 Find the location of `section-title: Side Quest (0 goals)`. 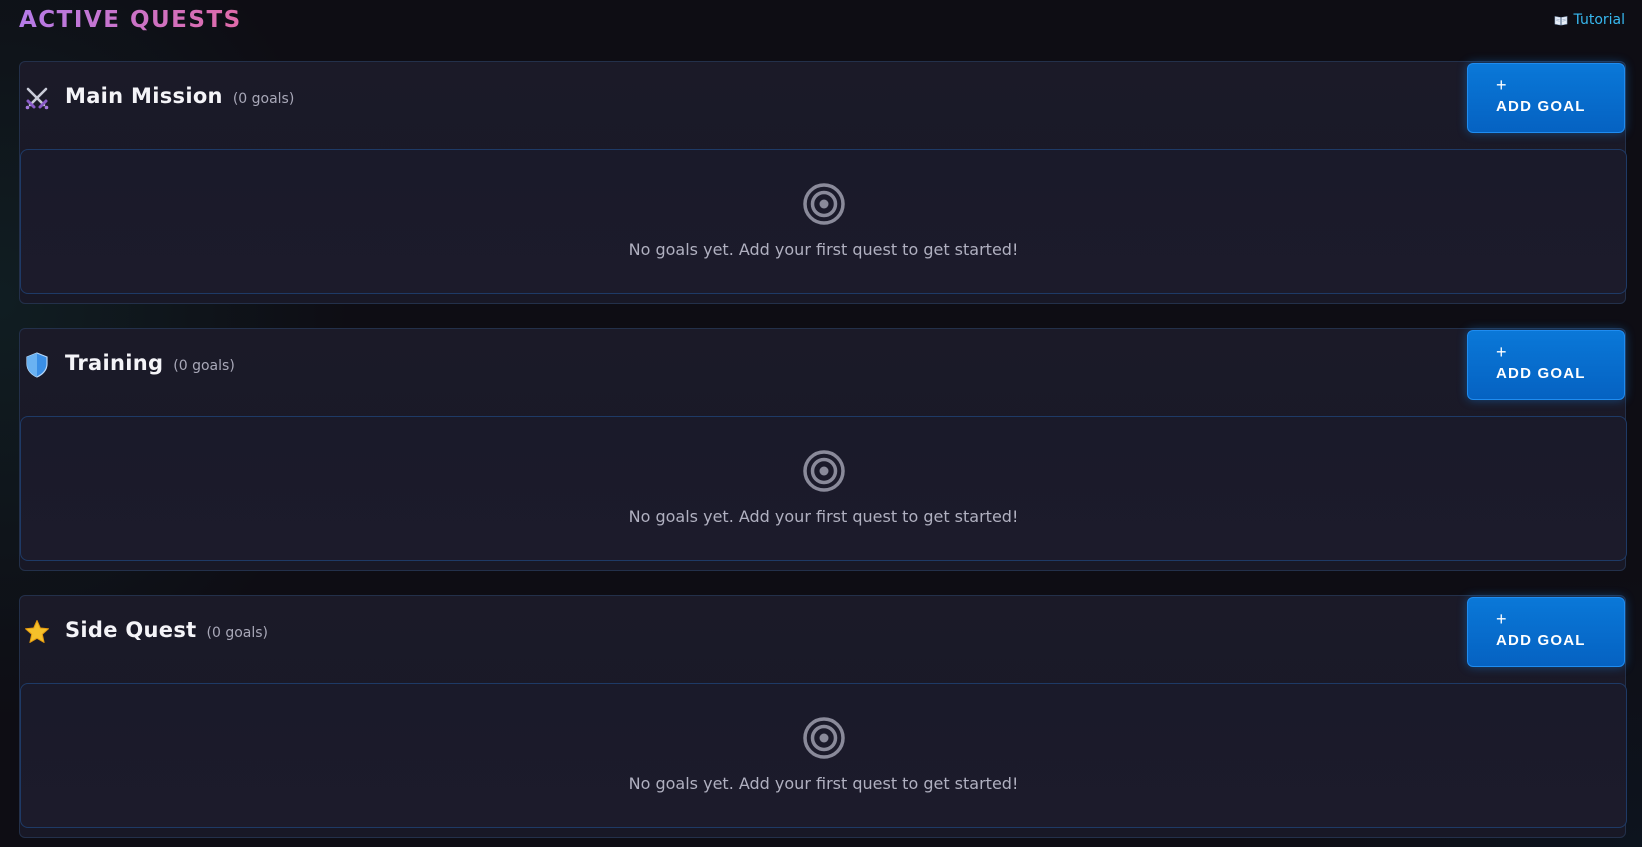

section-title: Side Quest (0 goals) is located at coordinates (166, 630).